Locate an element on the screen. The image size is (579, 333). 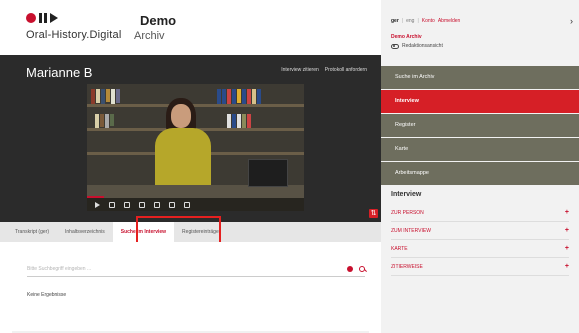
print-link: Protokoll anfordern is located at coordinates (346, 70).